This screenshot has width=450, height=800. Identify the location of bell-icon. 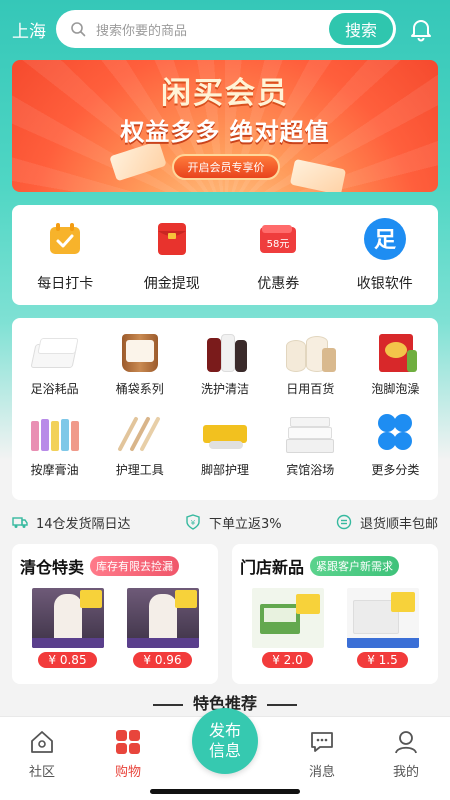
(421, 29).